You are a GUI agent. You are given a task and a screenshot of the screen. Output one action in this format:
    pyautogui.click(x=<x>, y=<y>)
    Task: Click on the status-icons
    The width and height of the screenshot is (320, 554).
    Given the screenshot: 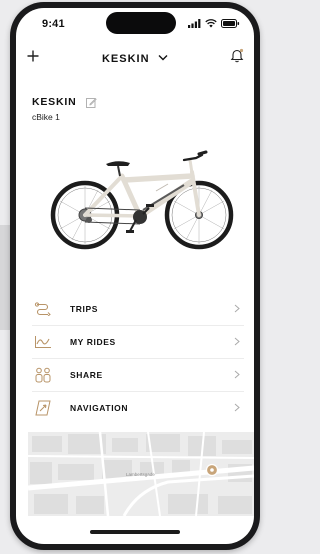 What is the action you would take?
    pyautogui.click(x=214, y=23)
    